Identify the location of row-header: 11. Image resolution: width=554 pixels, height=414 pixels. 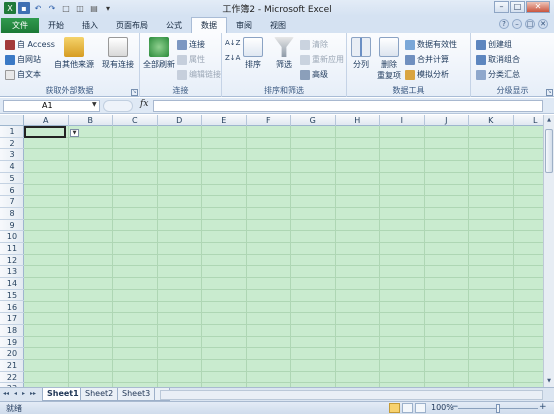
(12, 249).